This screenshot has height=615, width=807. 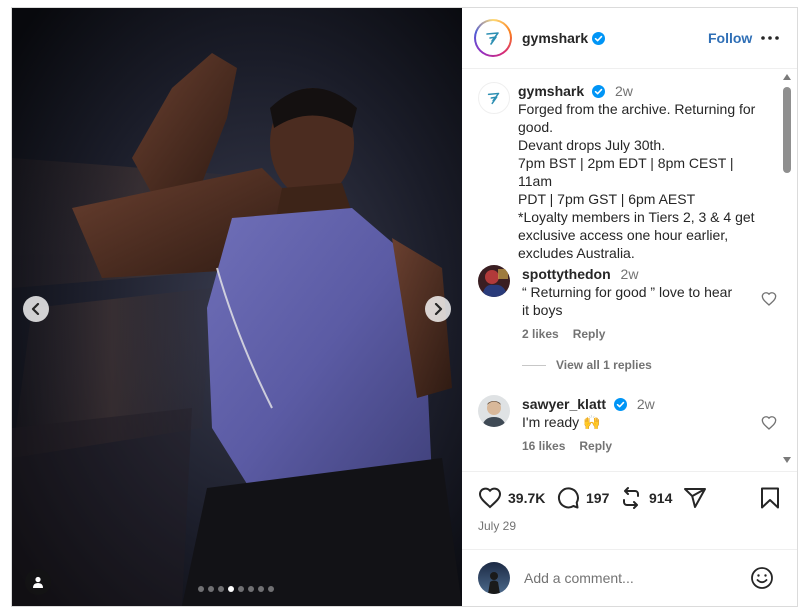 What do you see at coordinates (604, 365) in the screenshot?
I see `view-replies-label: View all 1 replies` at bounding box center [604, 365].